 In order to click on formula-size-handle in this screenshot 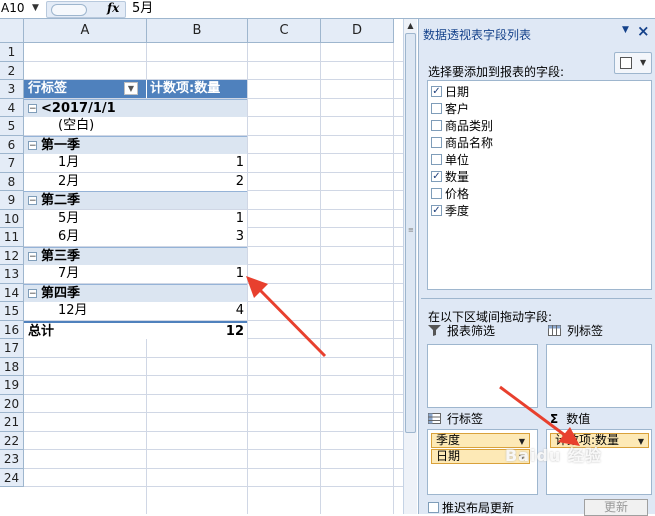, I will do `click(69, 10)`.